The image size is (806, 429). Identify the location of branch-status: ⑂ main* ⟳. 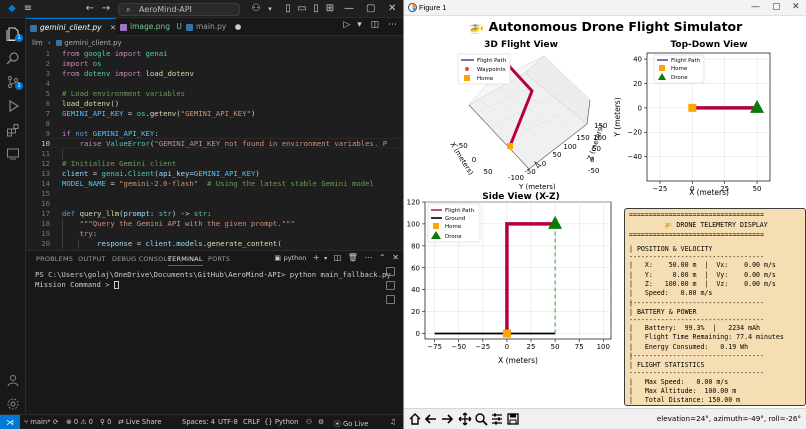
(41, 422).